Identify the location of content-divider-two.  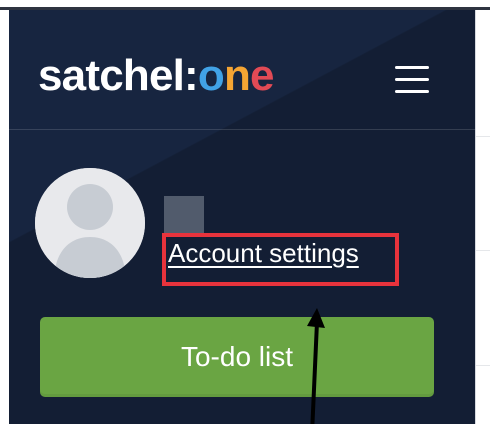
(483, 250).